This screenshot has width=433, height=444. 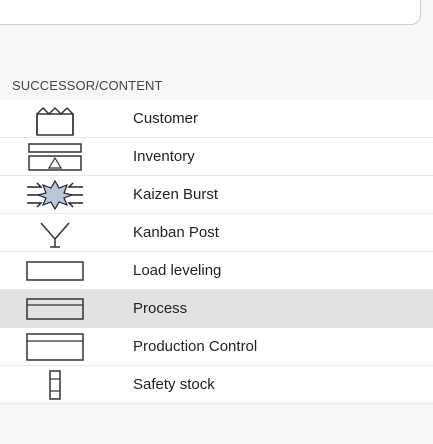 I want to click on list-item-label: Production Control, so click(x=195, y=346).